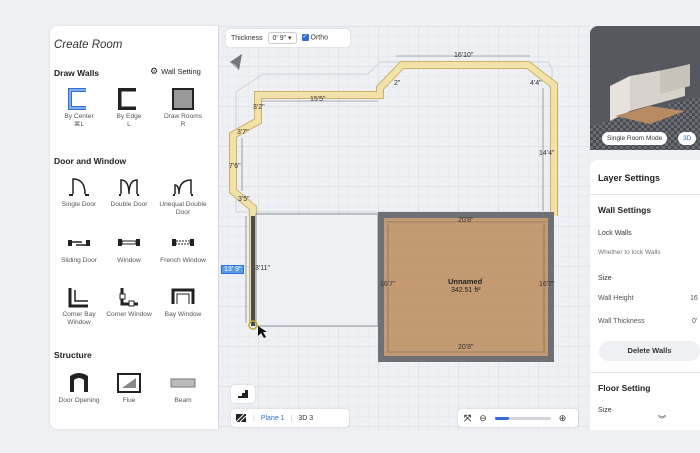 The image size is (700, 453). I want to click on beam-icon, so click(183, 383).